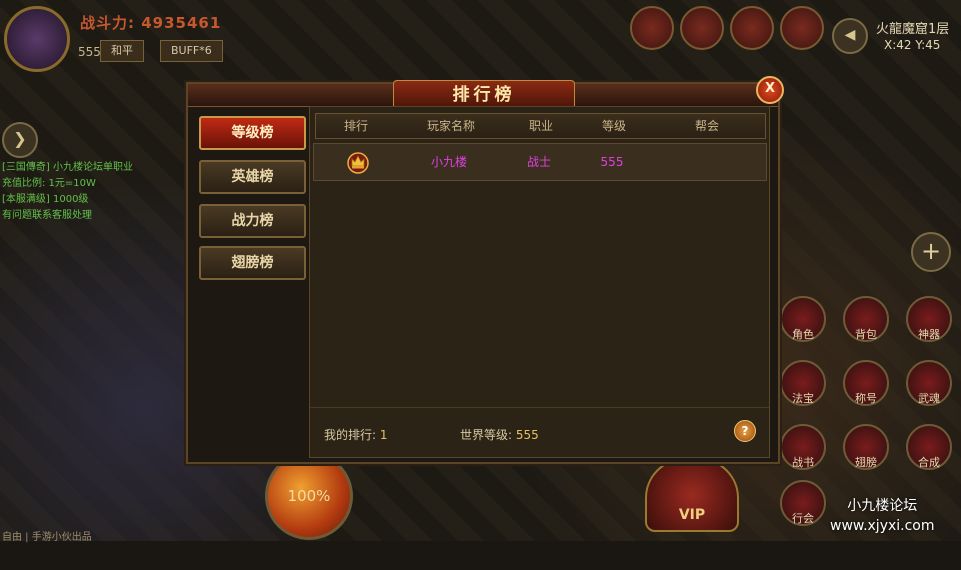  I want to click on collapse-arrow-icon: ◀, so click(850, 36).